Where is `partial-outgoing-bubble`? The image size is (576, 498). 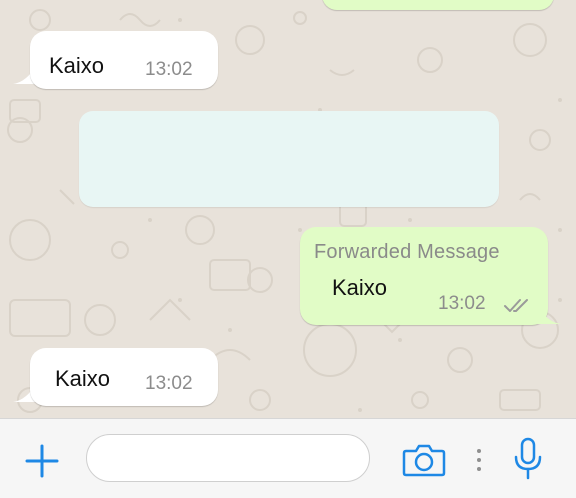 partial-outgoing-bubble is located at coordinates (438, 5).